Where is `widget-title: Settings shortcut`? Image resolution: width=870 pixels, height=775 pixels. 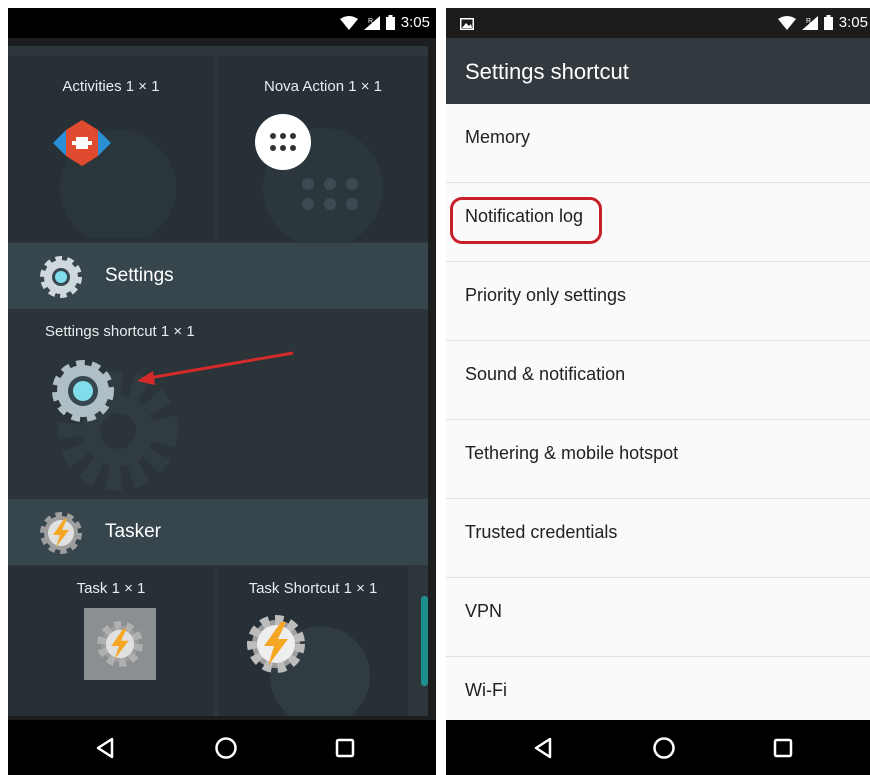
widget-title: Settings shortcut is located at coordinates (101, 331).